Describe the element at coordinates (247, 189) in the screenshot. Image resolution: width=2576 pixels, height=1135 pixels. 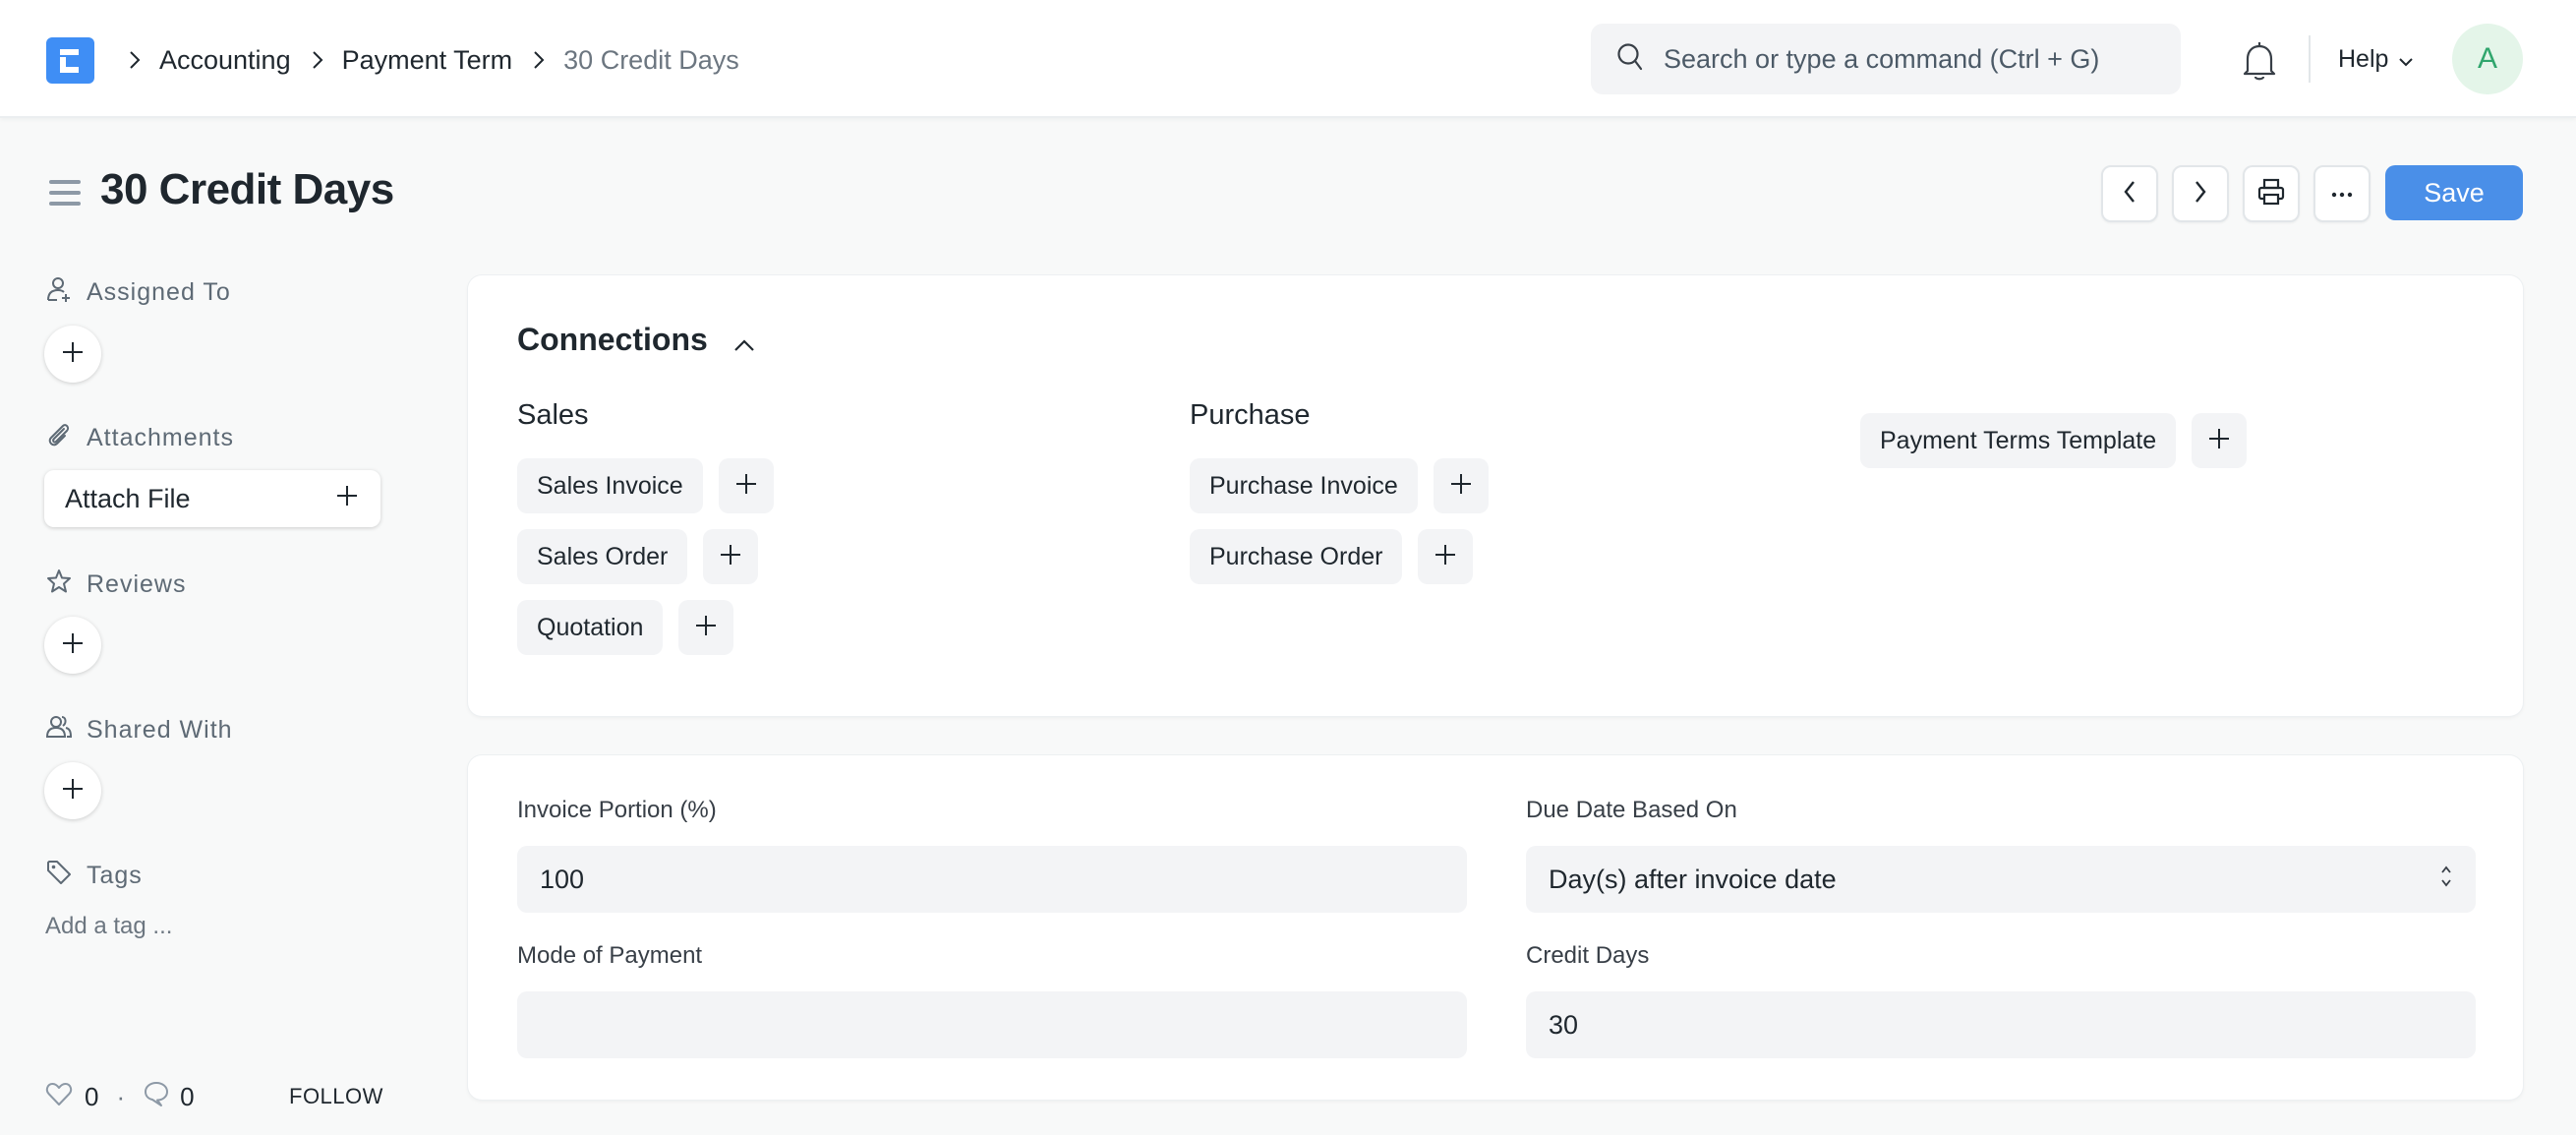
I see `page-title: 30 Credit Days` at that location.